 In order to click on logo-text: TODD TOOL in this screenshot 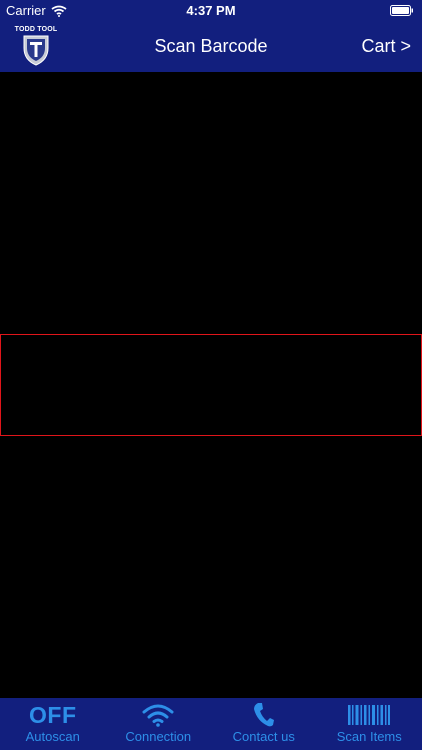, I will do `click(36, 29)`.